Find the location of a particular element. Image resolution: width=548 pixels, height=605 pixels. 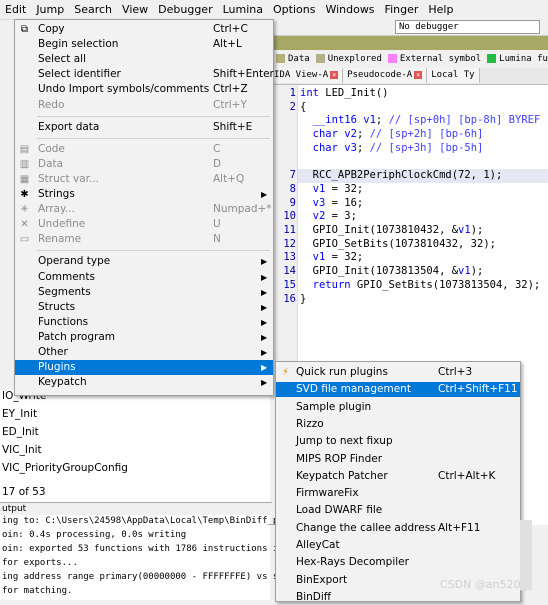

plugin-item-change-the-callee-address: Change the callee address Alt+F11 is located at coordinates (398, 528).